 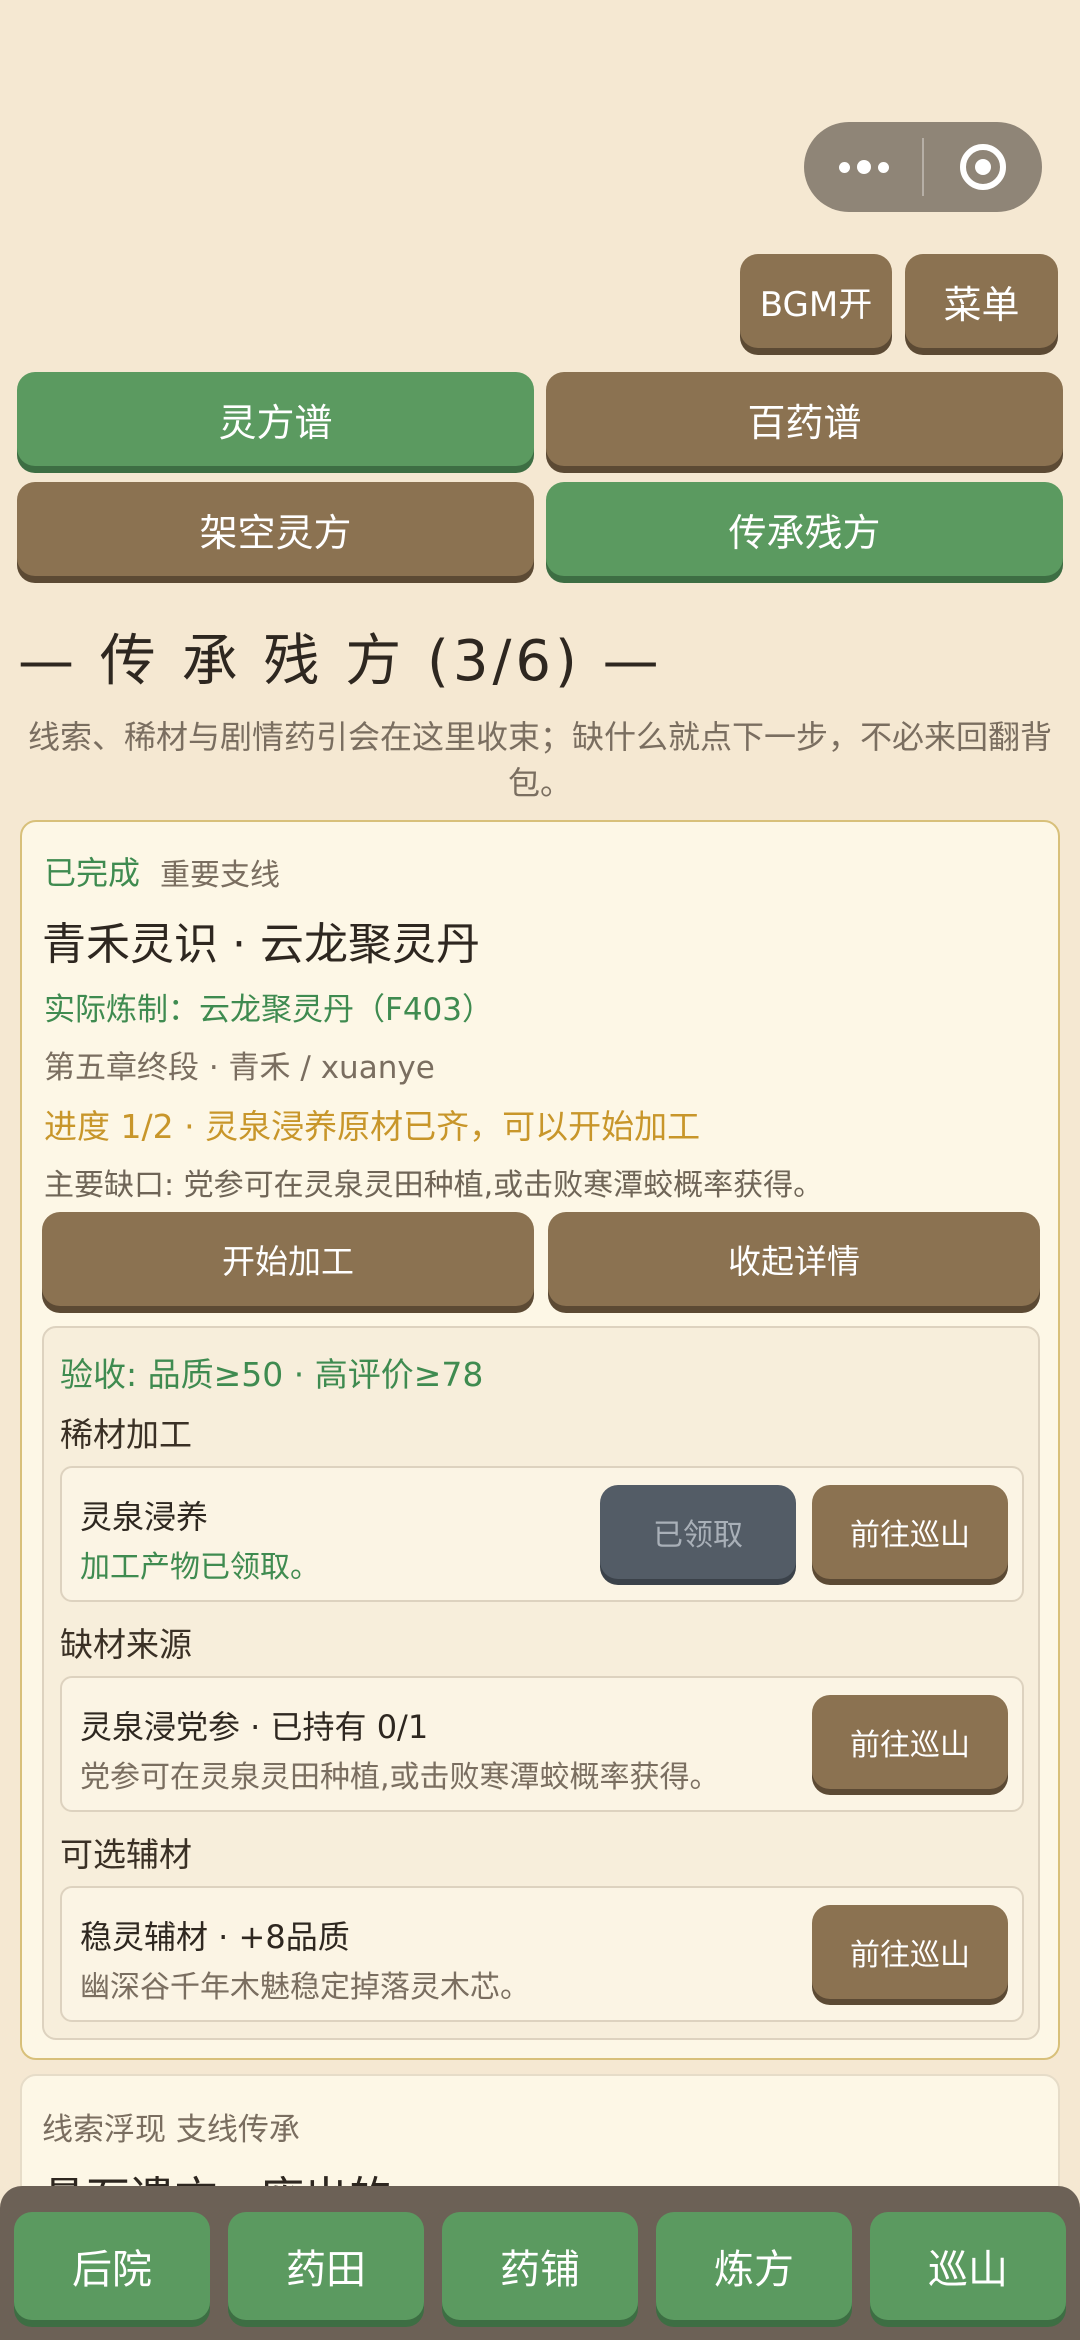 What do you see at coordinates (92, 873) in the screenshot?
I see `status-badge: 已完成` at bounding box center [92, 873].